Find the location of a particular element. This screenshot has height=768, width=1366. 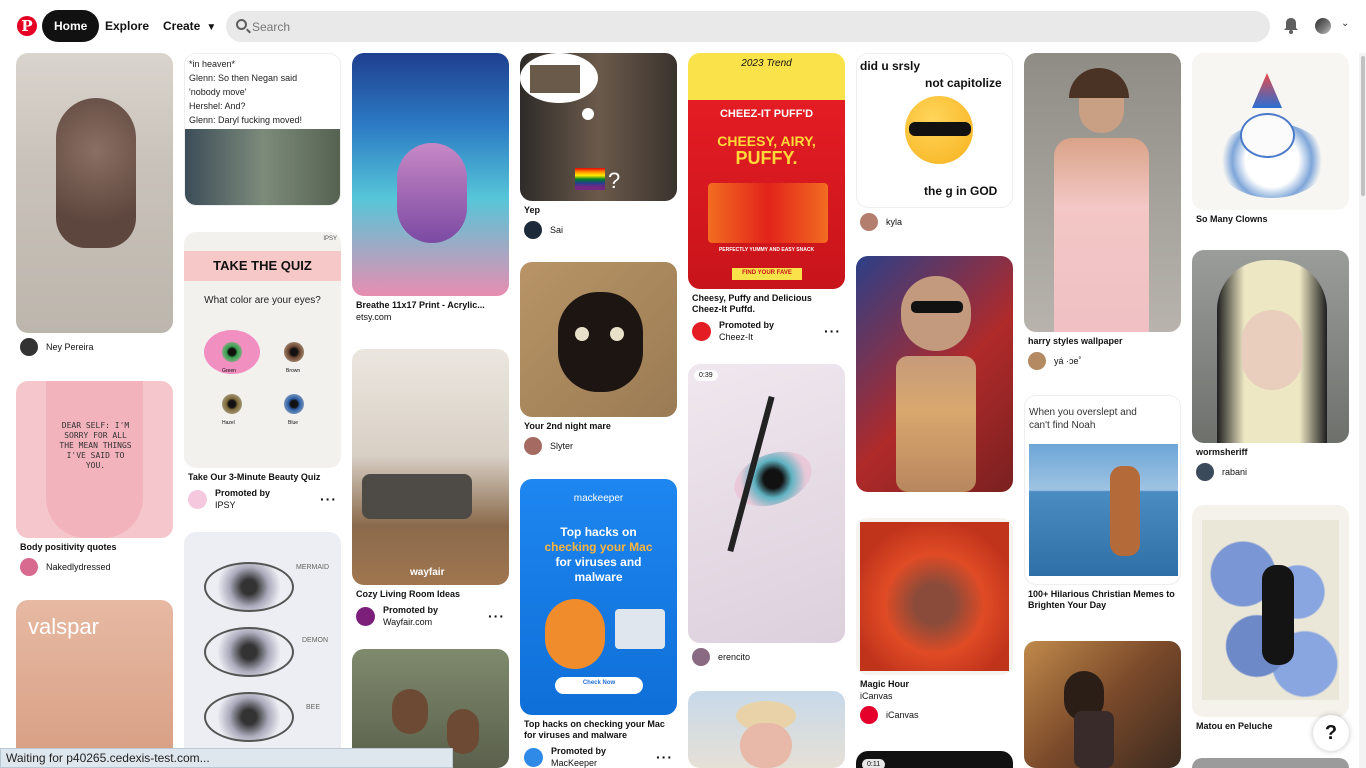

pin-source: etsy.com is located at coordinates (430, 317).